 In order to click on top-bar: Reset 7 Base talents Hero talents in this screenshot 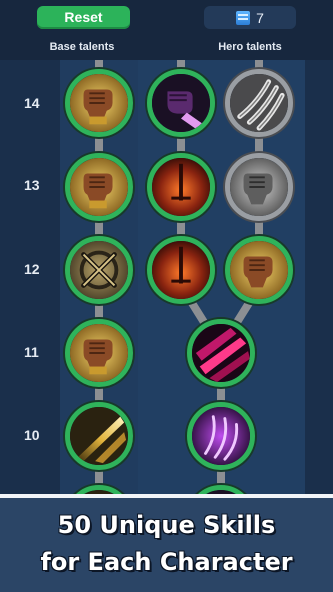, I will do `click(166, 30)`.